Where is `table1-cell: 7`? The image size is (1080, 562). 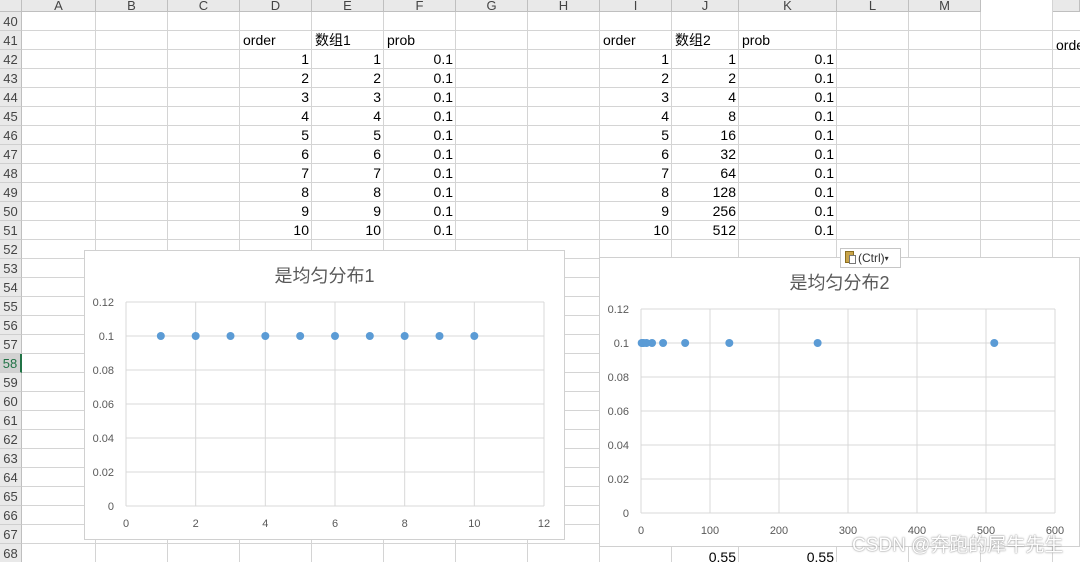
table1-cell: 7 is located at coordinates (276, 173).